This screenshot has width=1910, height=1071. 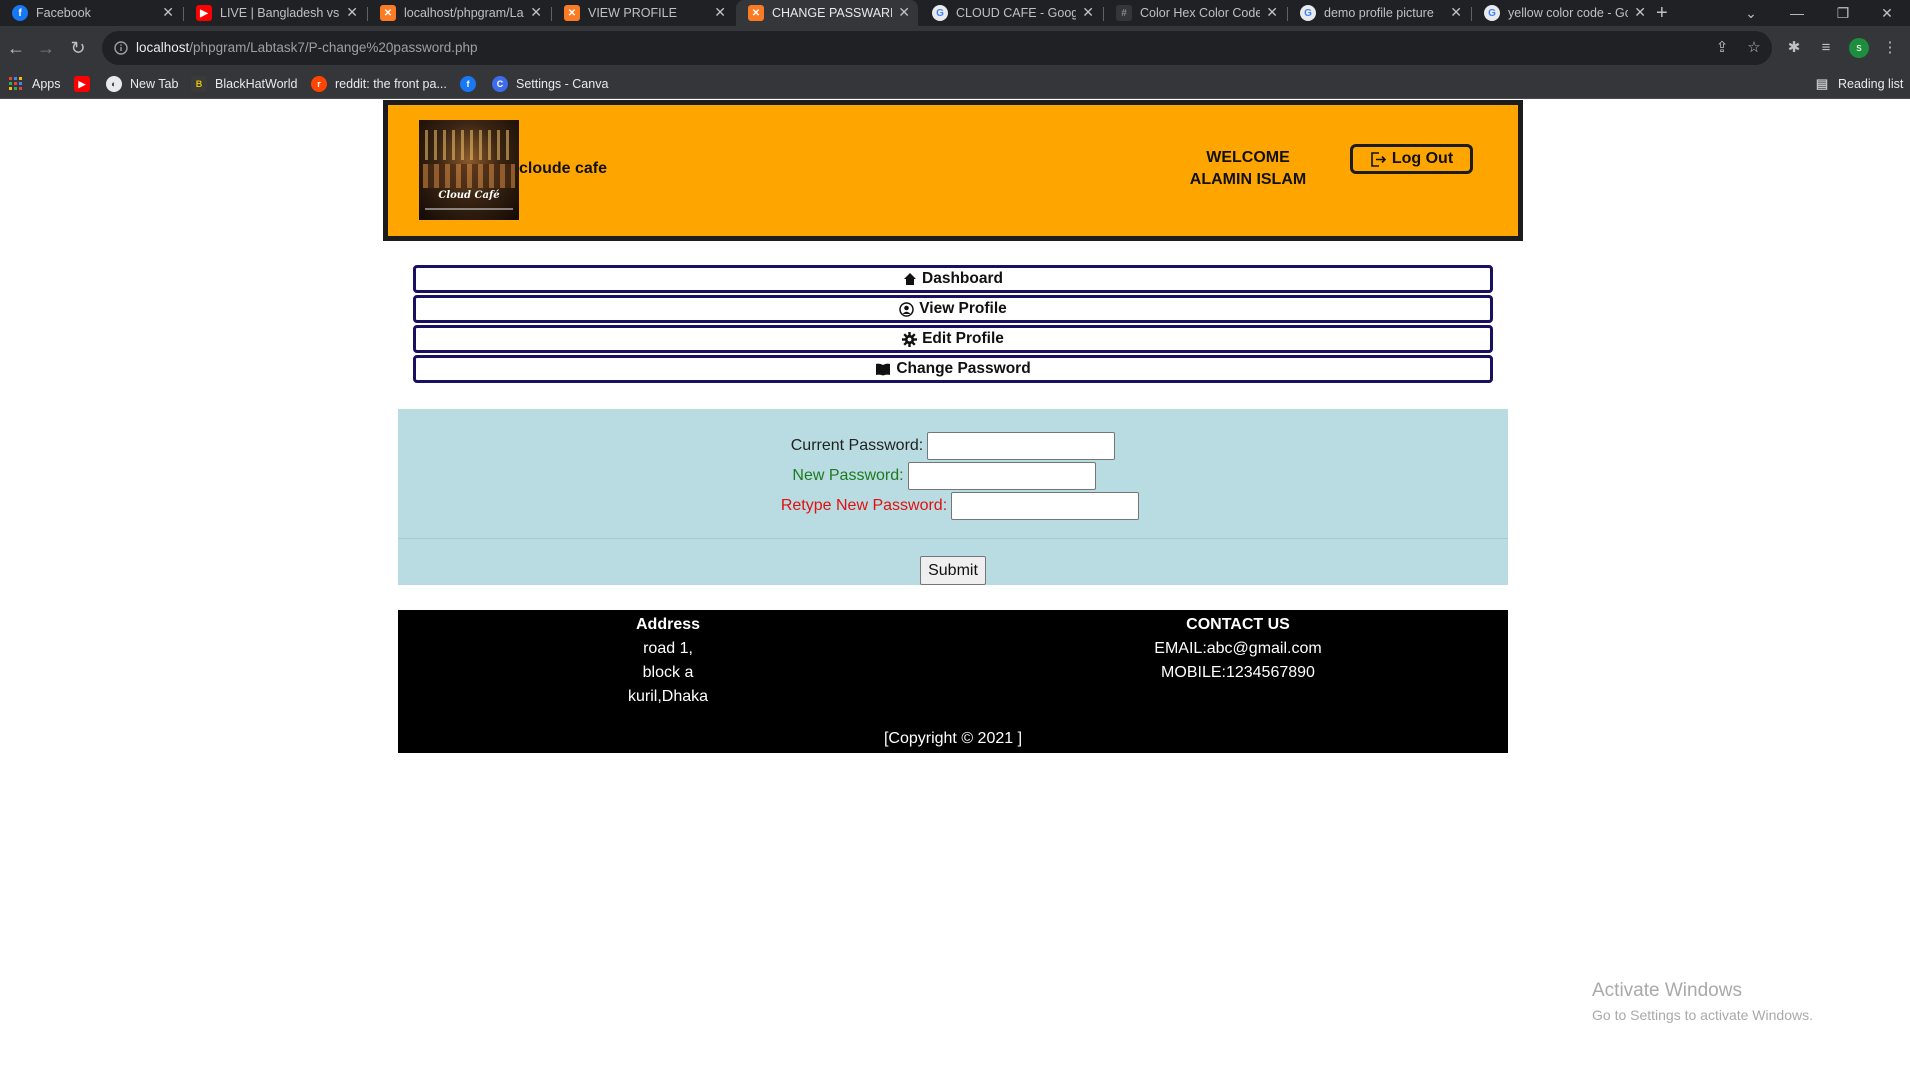 I want to click on welcome-message: WELCOME ALAMIN ISLAM, so click(x=1248, y=169).